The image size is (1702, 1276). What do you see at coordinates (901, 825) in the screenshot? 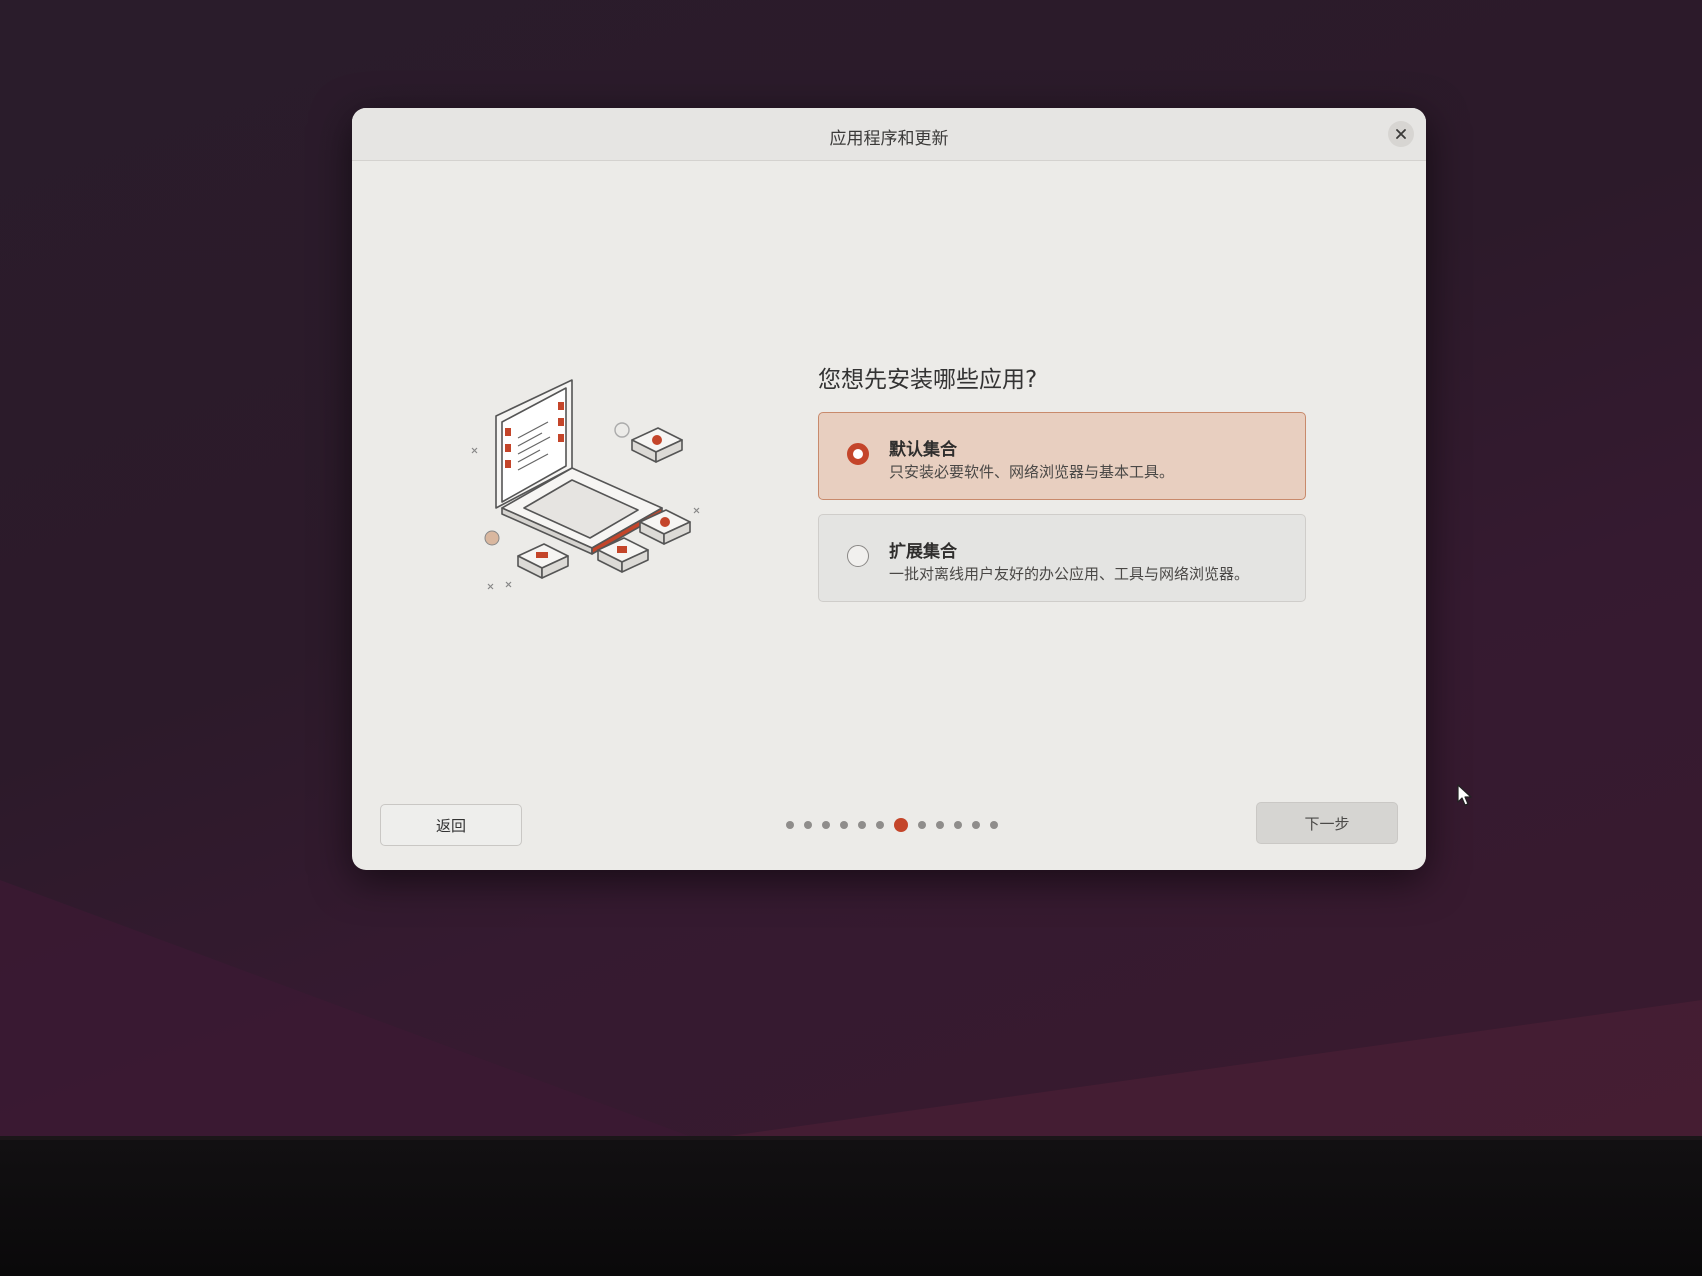
I see `progress-dot-active` at bounding box center [901, 825].